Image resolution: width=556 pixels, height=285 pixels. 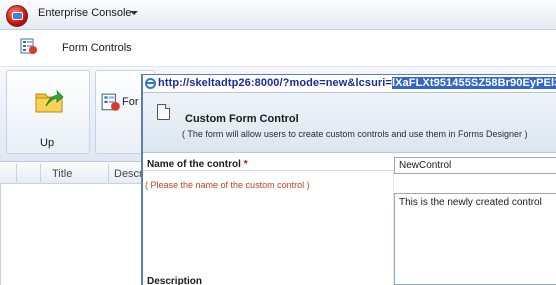 What do you see at coordinates (97, 48) in the screenshot?
I see `breadcrumb: Form Controls` at bounding box center [97, 48].